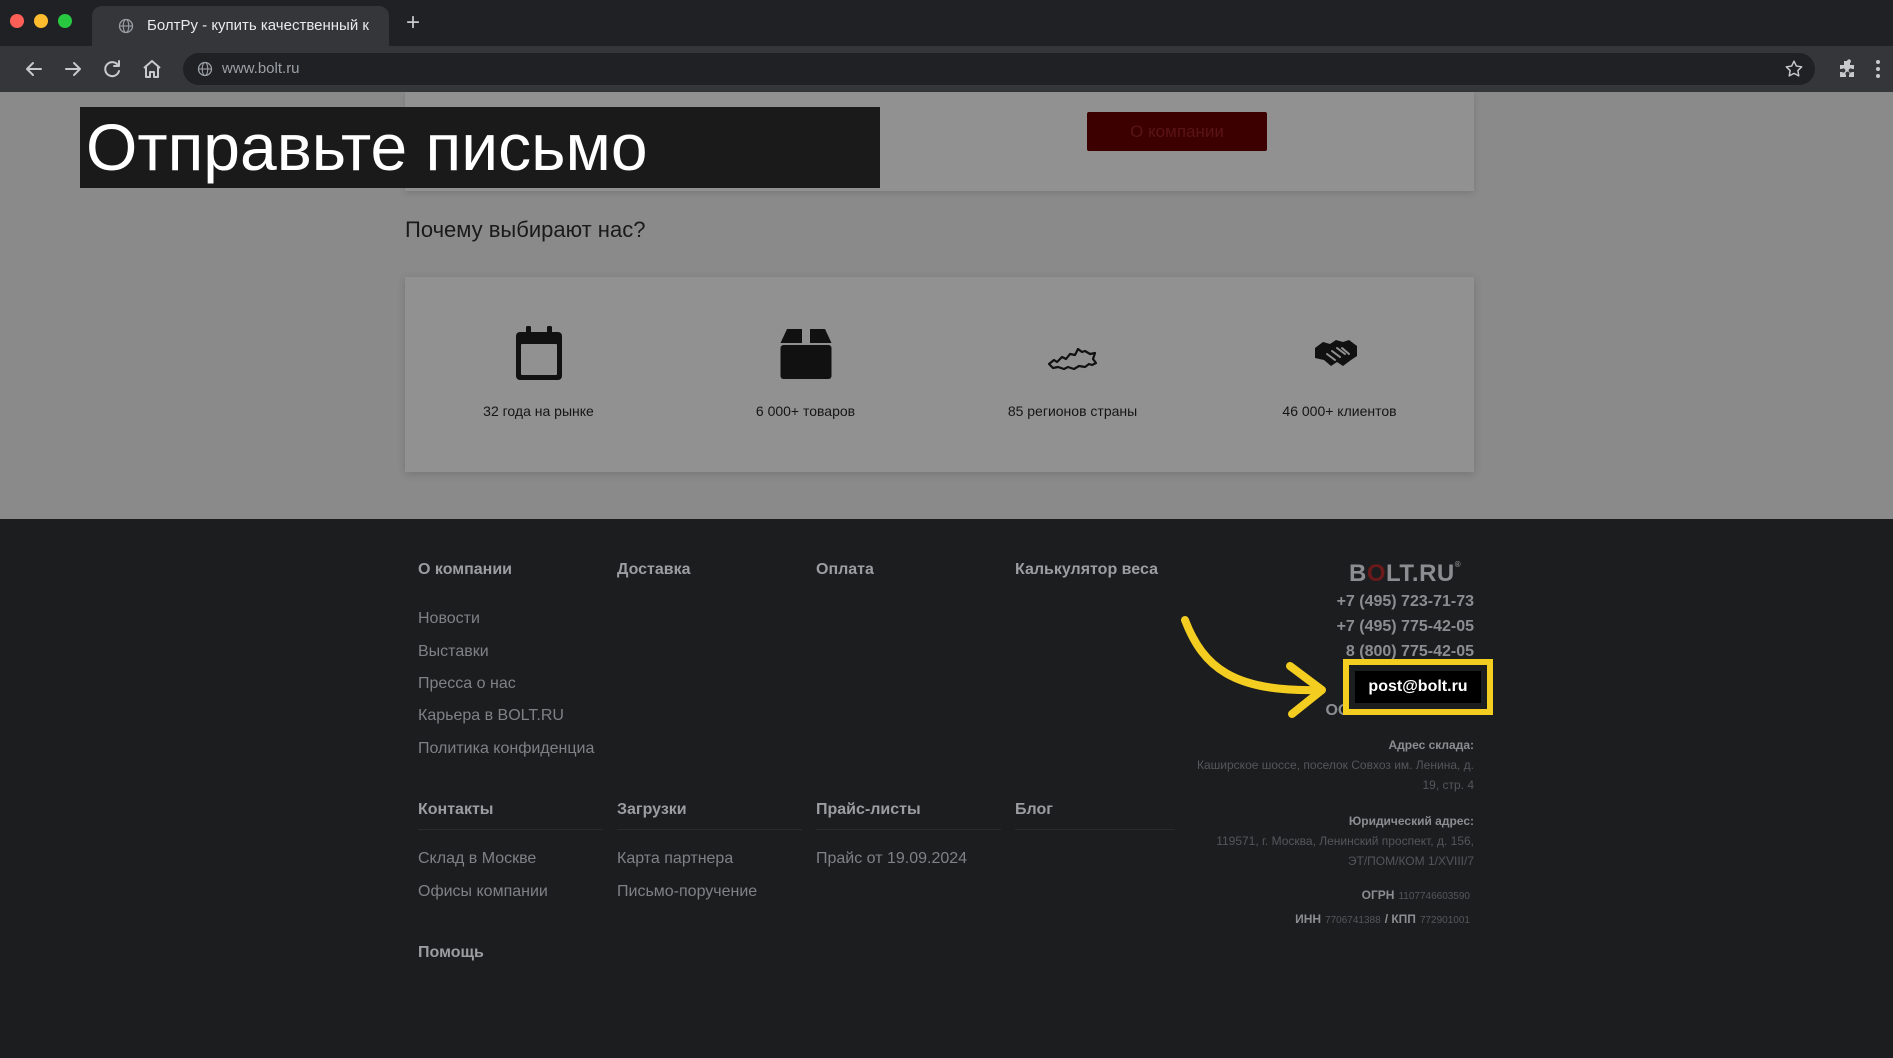  What do you see at coordinates (1405, 602) in the screenshot?
I see `phone-1: +7 (495) 723-71-73` at bounding box center [1405, 602].